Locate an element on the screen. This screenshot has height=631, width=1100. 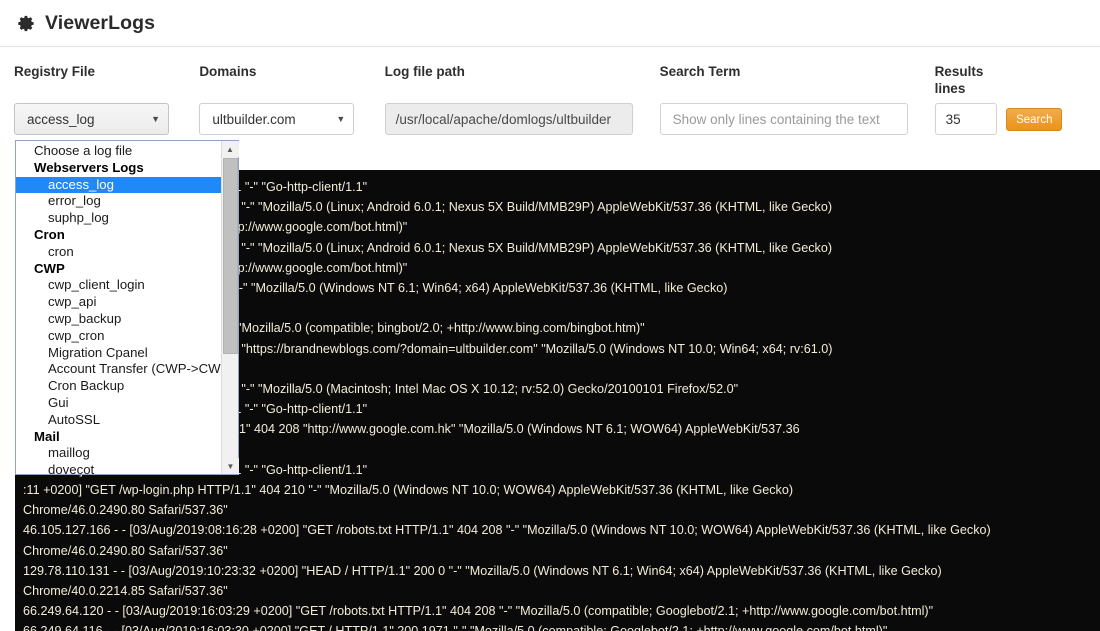
dropdown-option-dovecot: dovecot is located at coordinates (118, 468).